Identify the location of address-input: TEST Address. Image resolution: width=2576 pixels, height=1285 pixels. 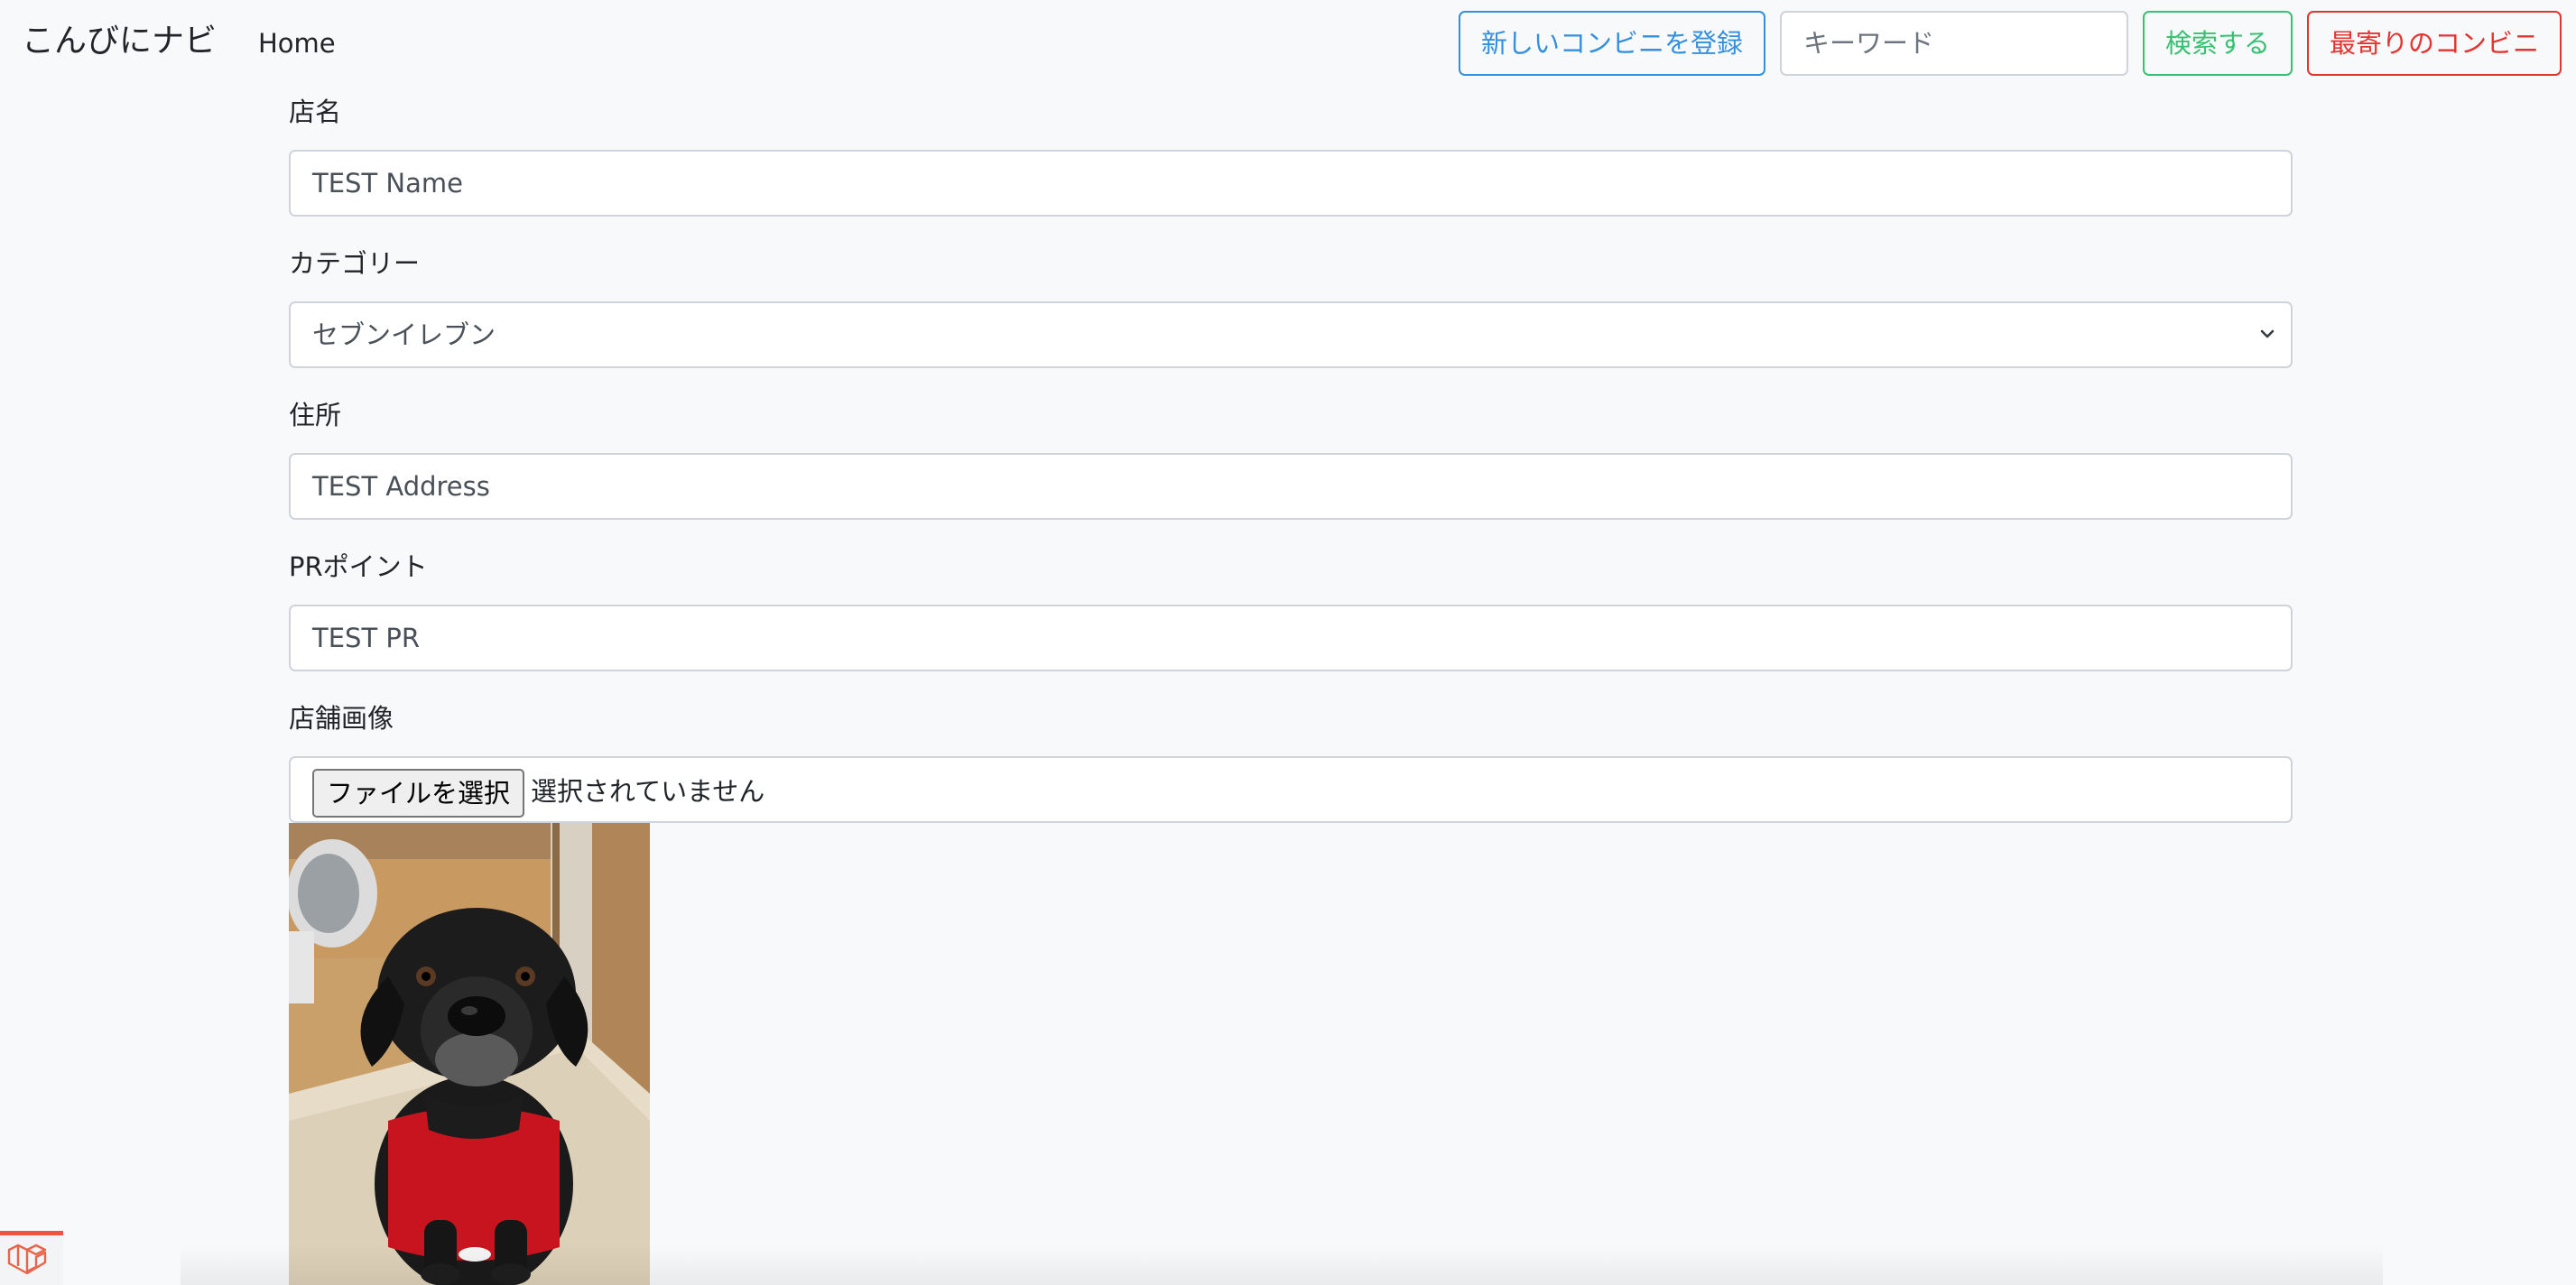
(1291, 487).